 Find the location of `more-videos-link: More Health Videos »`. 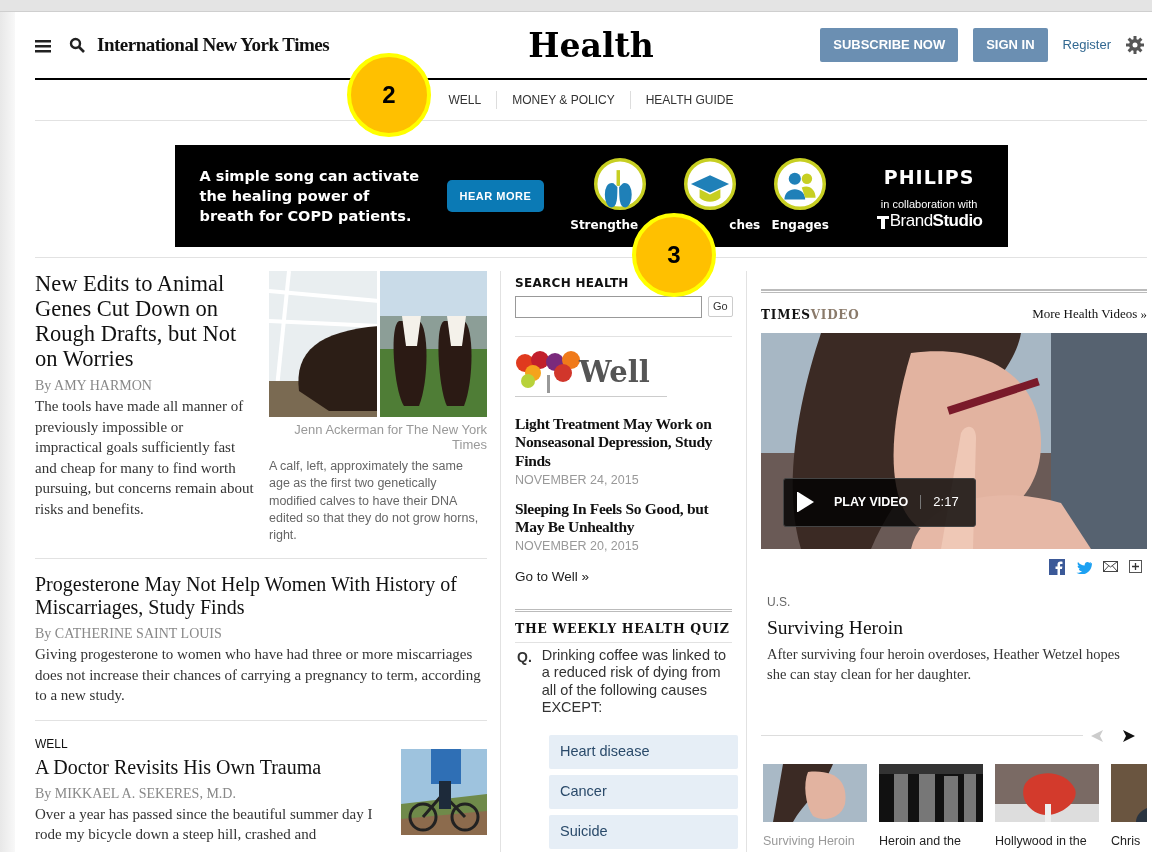

more-videos-link: More Health Videos » is located at coordinates (1089, 314).